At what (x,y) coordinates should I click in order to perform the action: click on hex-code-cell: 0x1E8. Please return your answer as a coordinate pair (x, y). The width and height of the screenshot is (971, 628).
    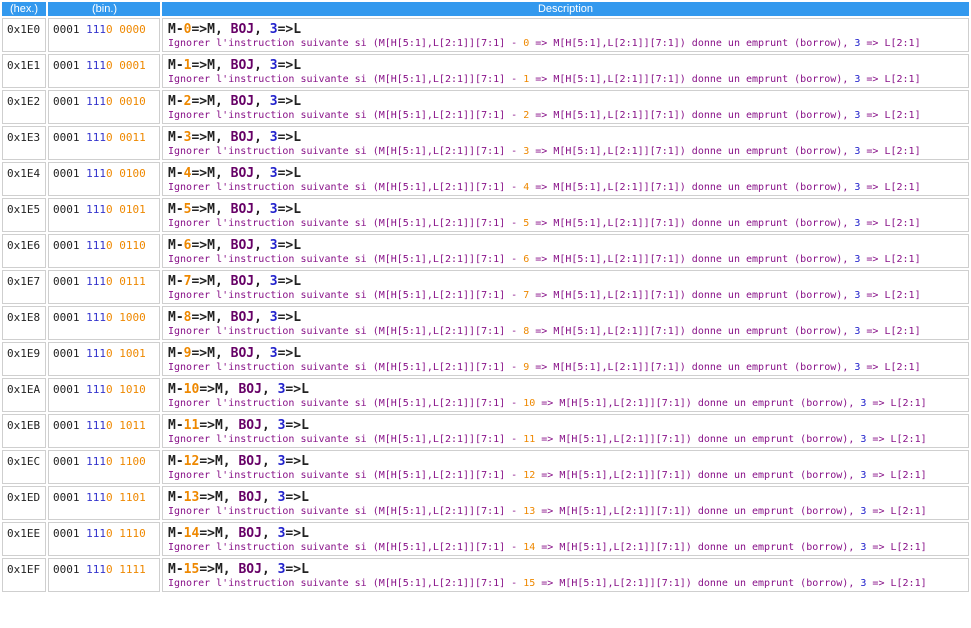
    Looking at the image, I should click on (24, 323).